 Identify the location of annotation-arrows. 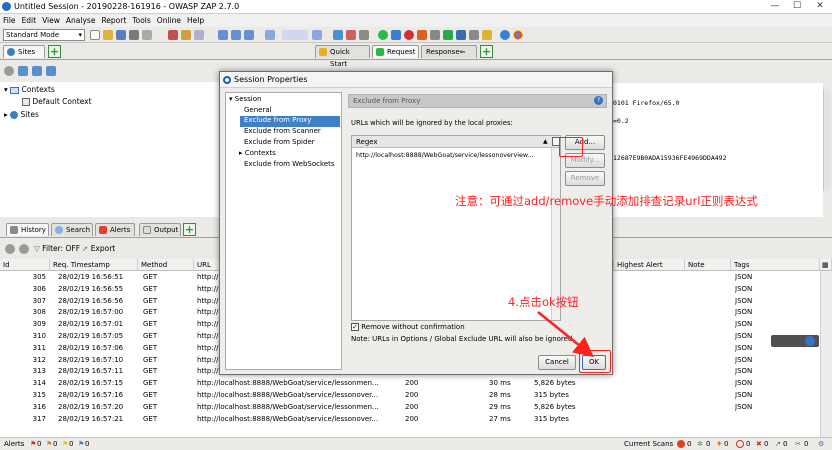
(565, 334).